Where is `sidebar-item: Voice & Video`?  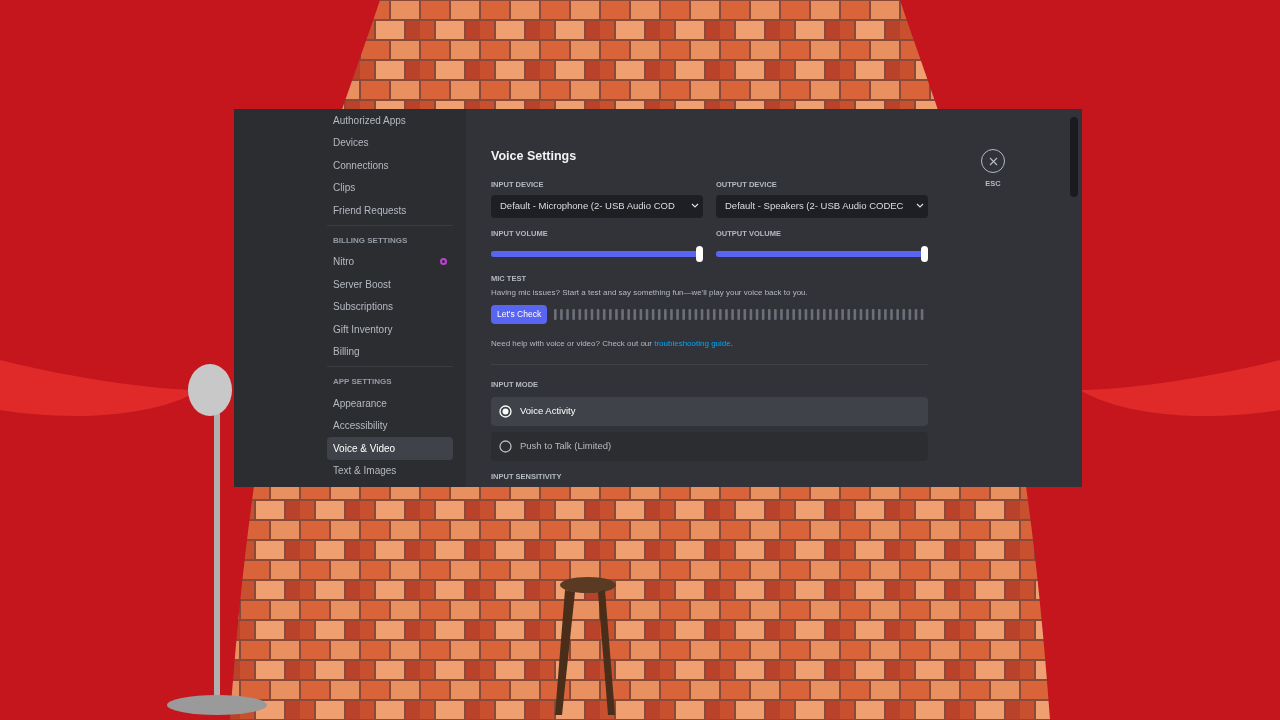 sidebar-item: Voice & Video is located at coordinates (390, 448).